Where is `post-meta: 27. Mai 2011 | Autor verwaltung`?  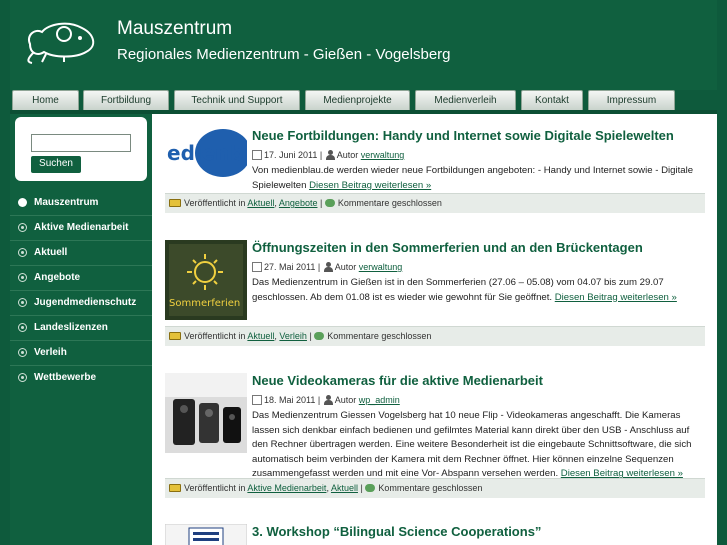 post-meta: 27. Mai 2011 | Autor verwaltung is located at coordinates (327, 267).